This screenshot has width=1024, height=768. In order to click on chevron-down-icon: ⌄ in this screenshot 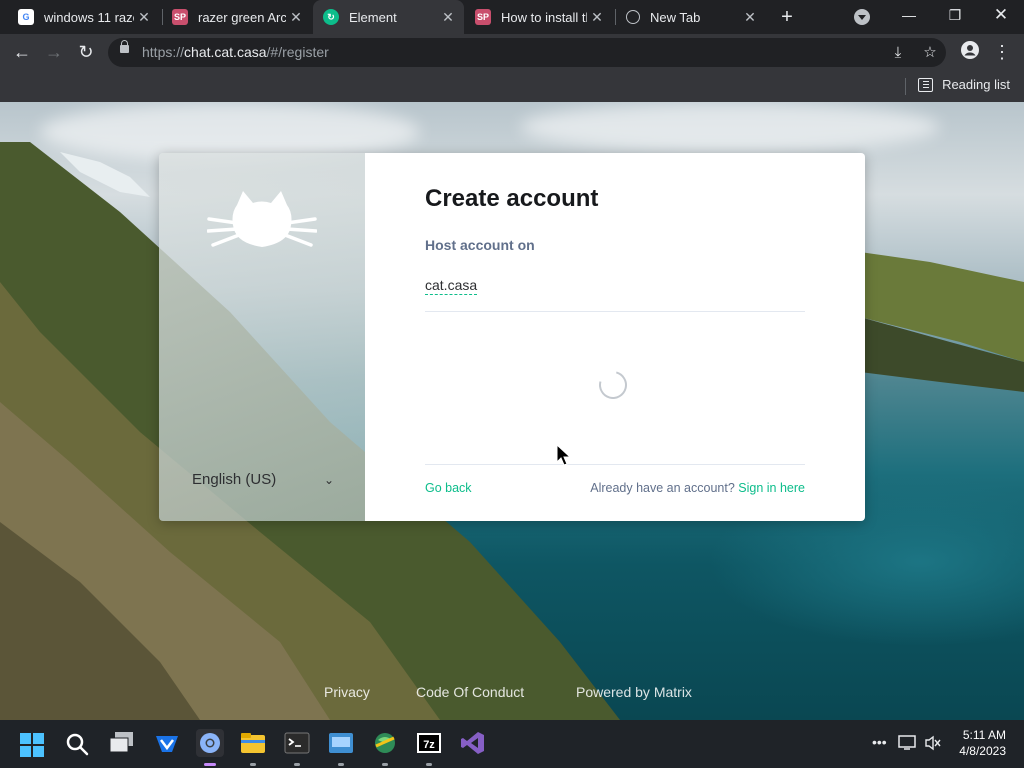, I will do `click(328, 480)`.